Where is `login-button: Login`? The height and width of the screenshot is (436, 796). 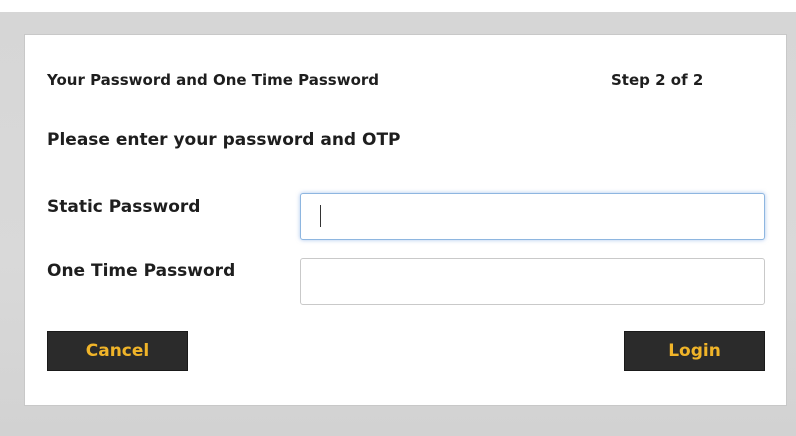 login-button: Login is located at coordinates (694, 351).